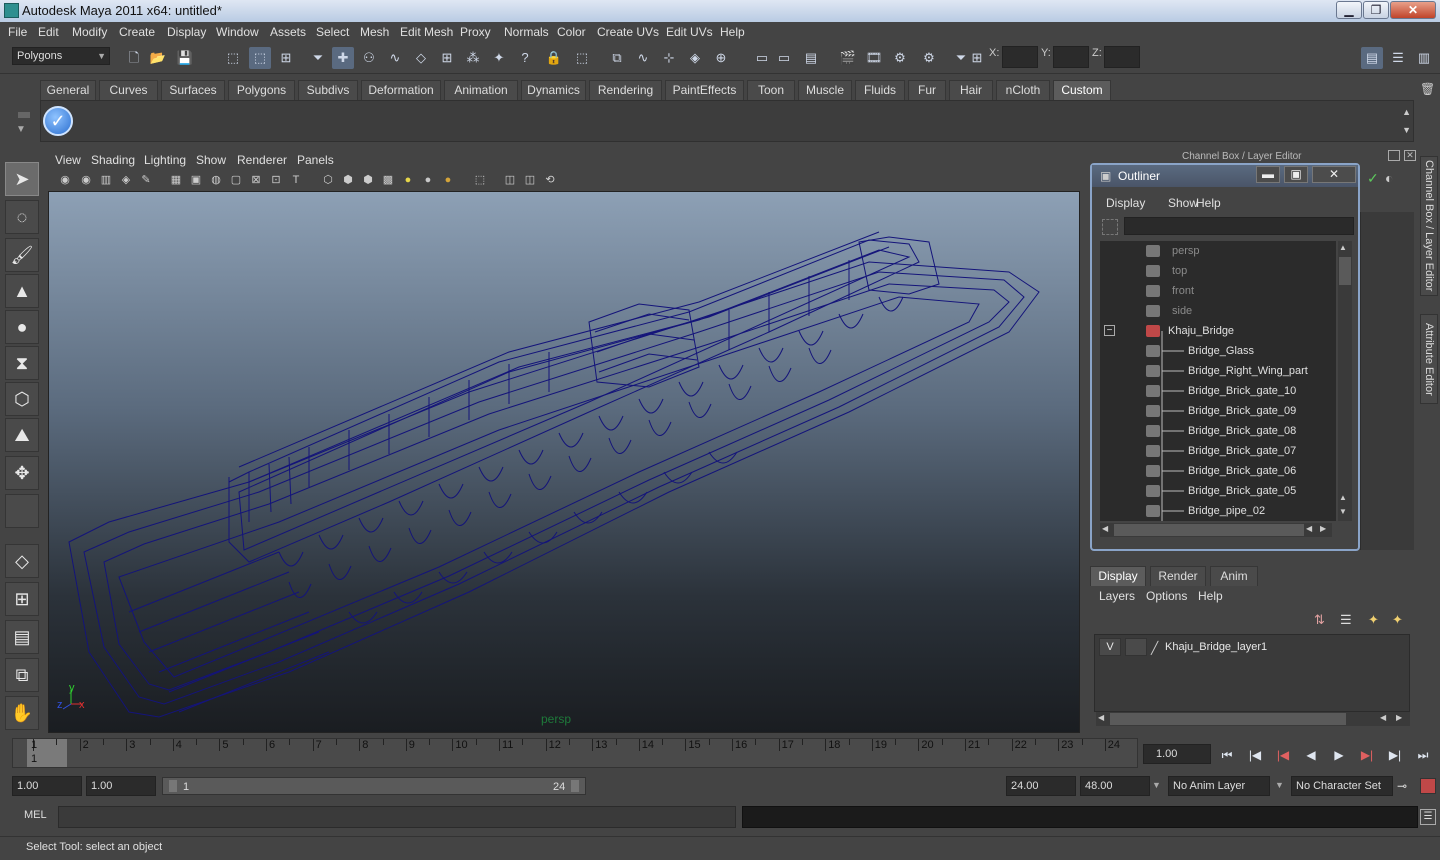 Image resolution: width=1440 pixels, height=860 pixels. What do you see at coordinates (315, 160) in the screenshot?
I see `viewport-menu-panels: Panels` at bounding box center [315, 160].